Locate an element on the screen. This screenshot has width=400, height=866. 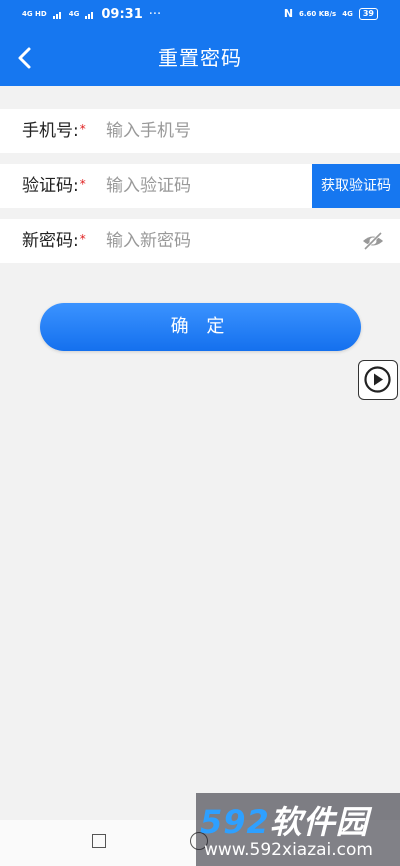
code-row: 验证码:* 获取验证码 is located at coordinates (200, 186).